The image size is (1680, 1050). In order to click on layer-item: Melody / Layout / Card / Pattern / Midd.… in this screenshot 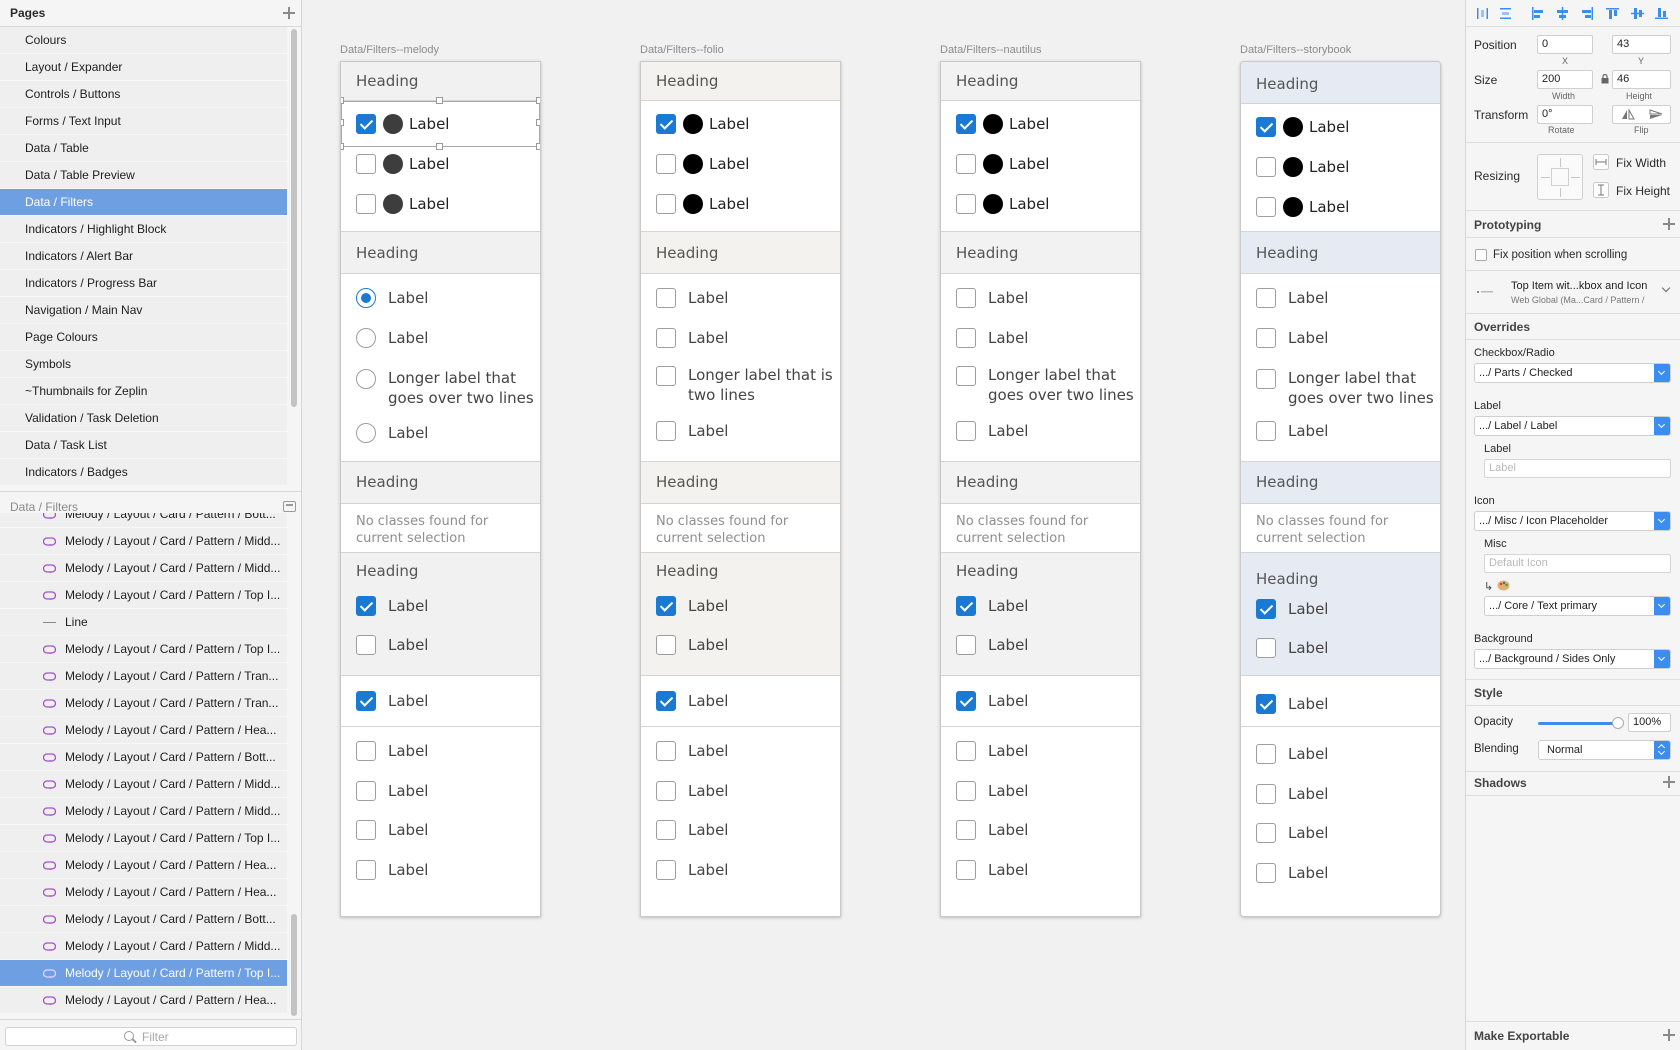, I will do `click(143, 811)`.